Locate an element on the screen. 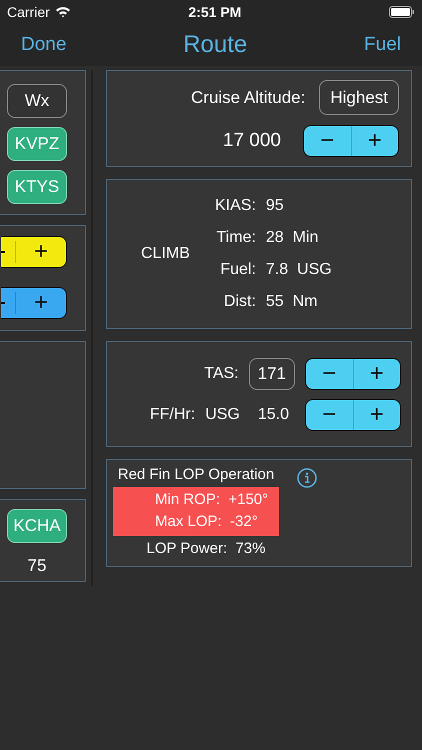 The image size is (422, 750). distance-value: 75 is located at coordinates (37, 566).